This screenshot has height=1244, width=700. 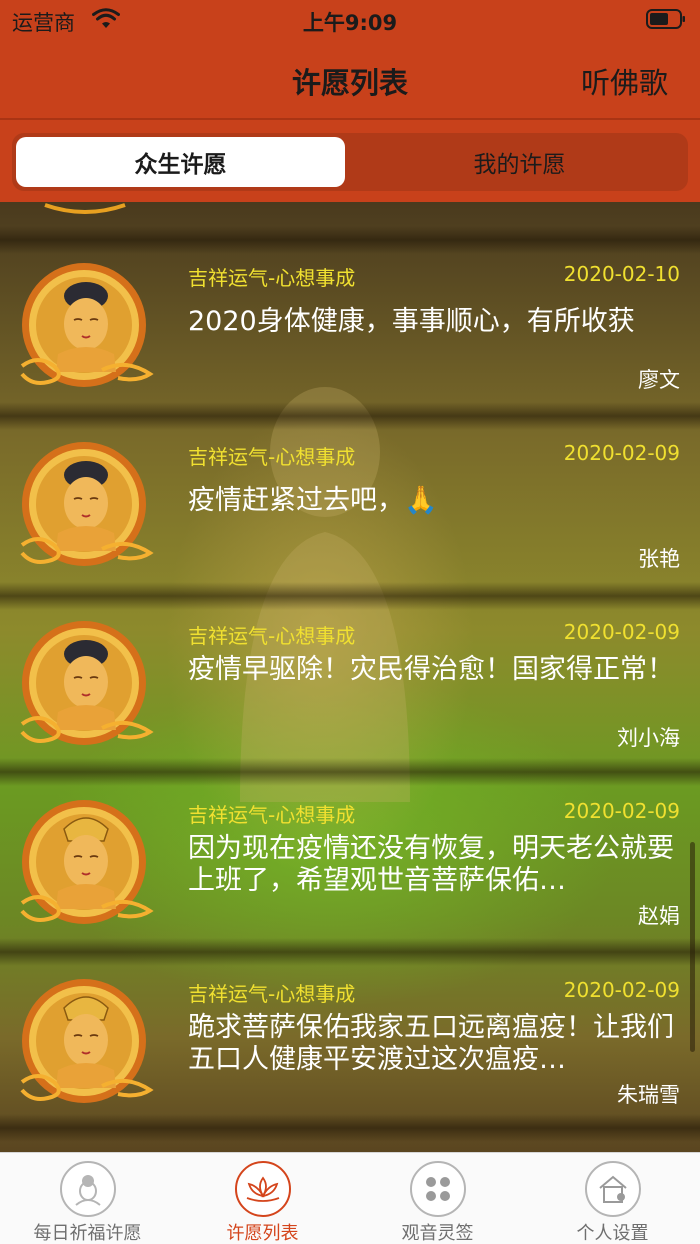 What do you see at coordinates (88, 1189) in the screenshot?
I see `buddha-head-icon` at bounding box center [88, 1189].